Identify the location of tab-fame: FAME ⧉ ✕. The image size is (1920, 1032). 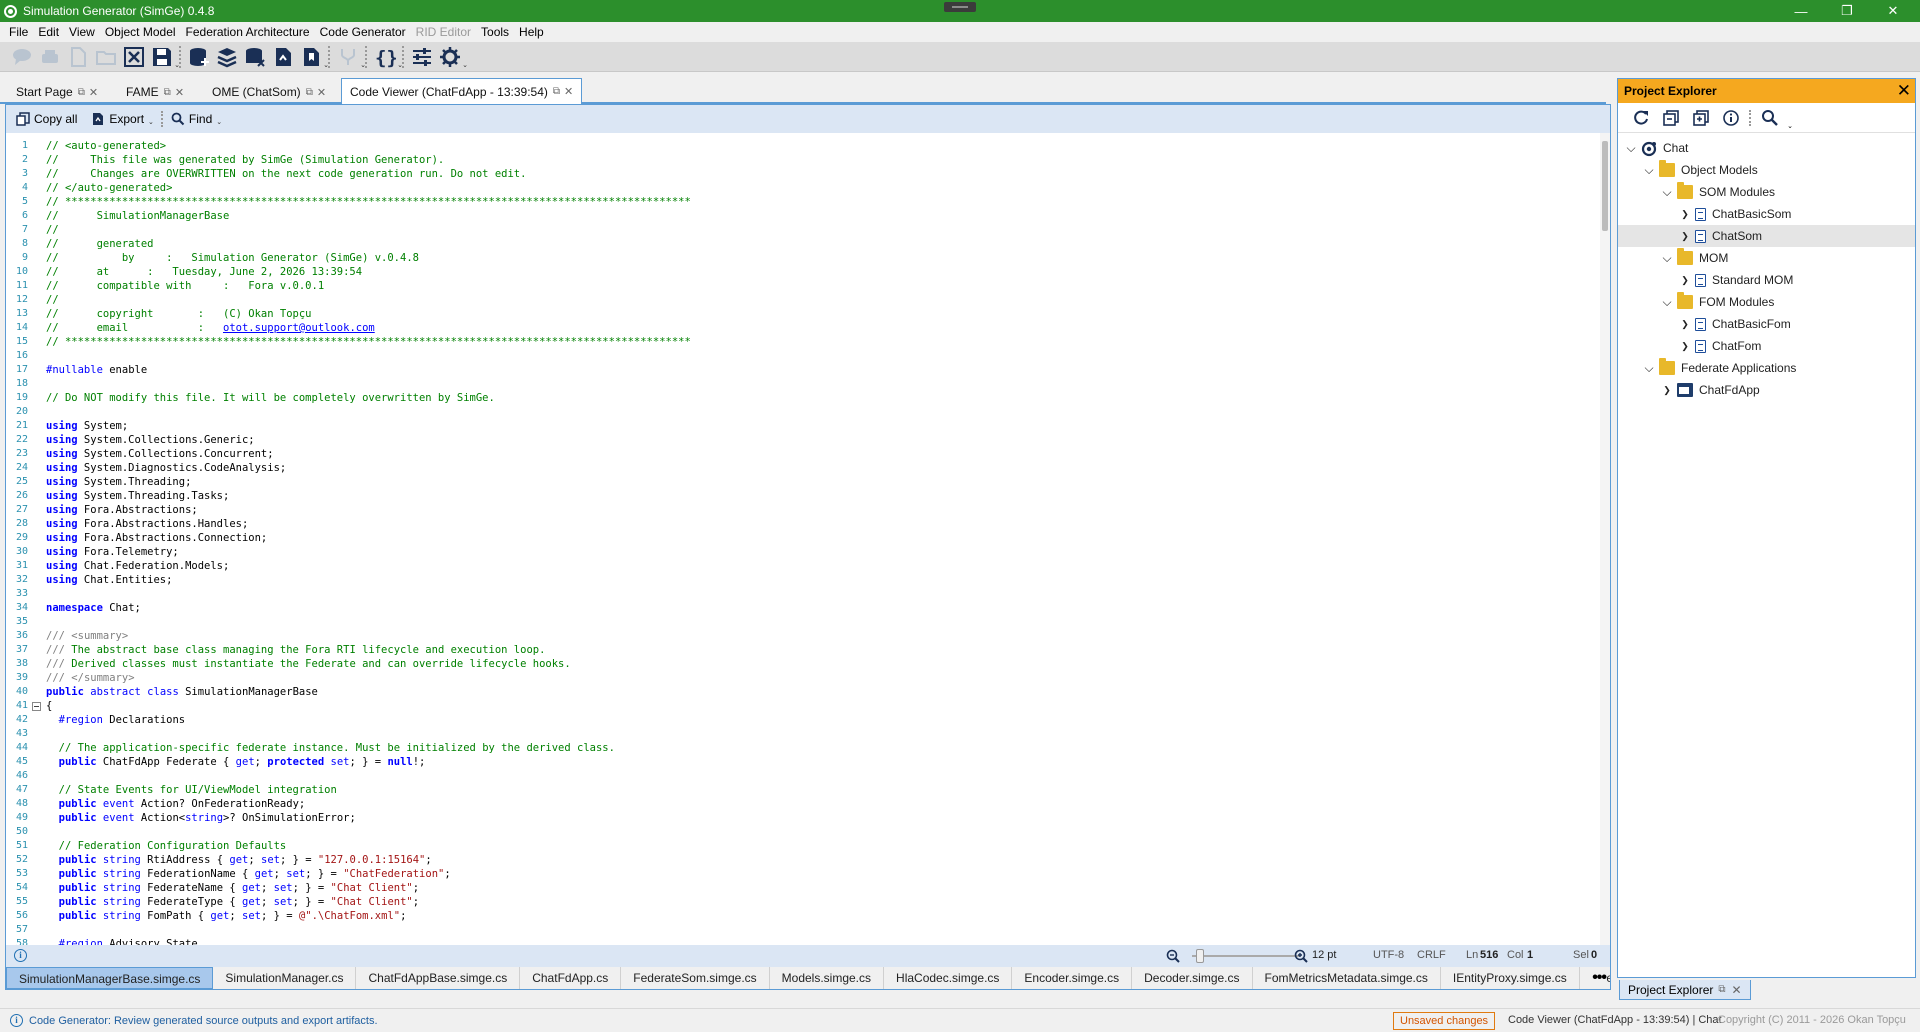
(155, 92).